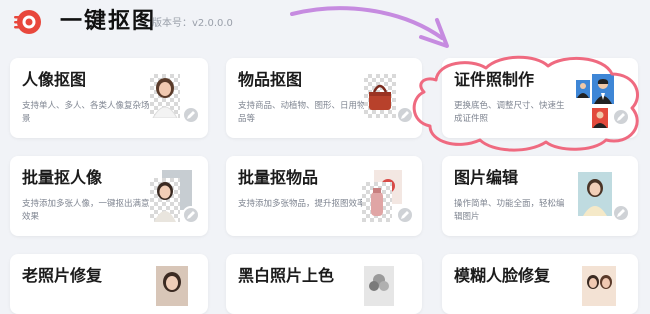  What do you see at coordinates (108, 21) in the screenshot?
I see `app-title: 一键抠图` at bounding box center [108, 21].